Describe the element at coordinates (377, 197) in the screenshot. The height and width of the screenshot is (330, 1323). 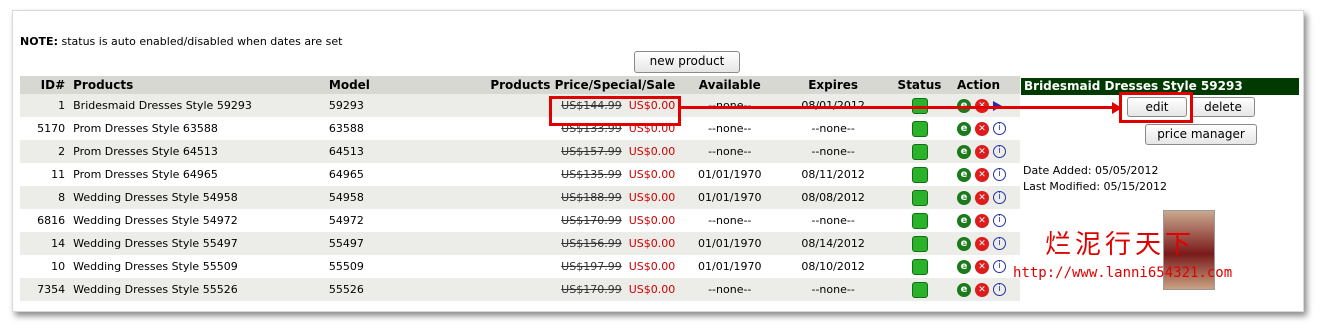
I see `row-model: 54958` at that location.